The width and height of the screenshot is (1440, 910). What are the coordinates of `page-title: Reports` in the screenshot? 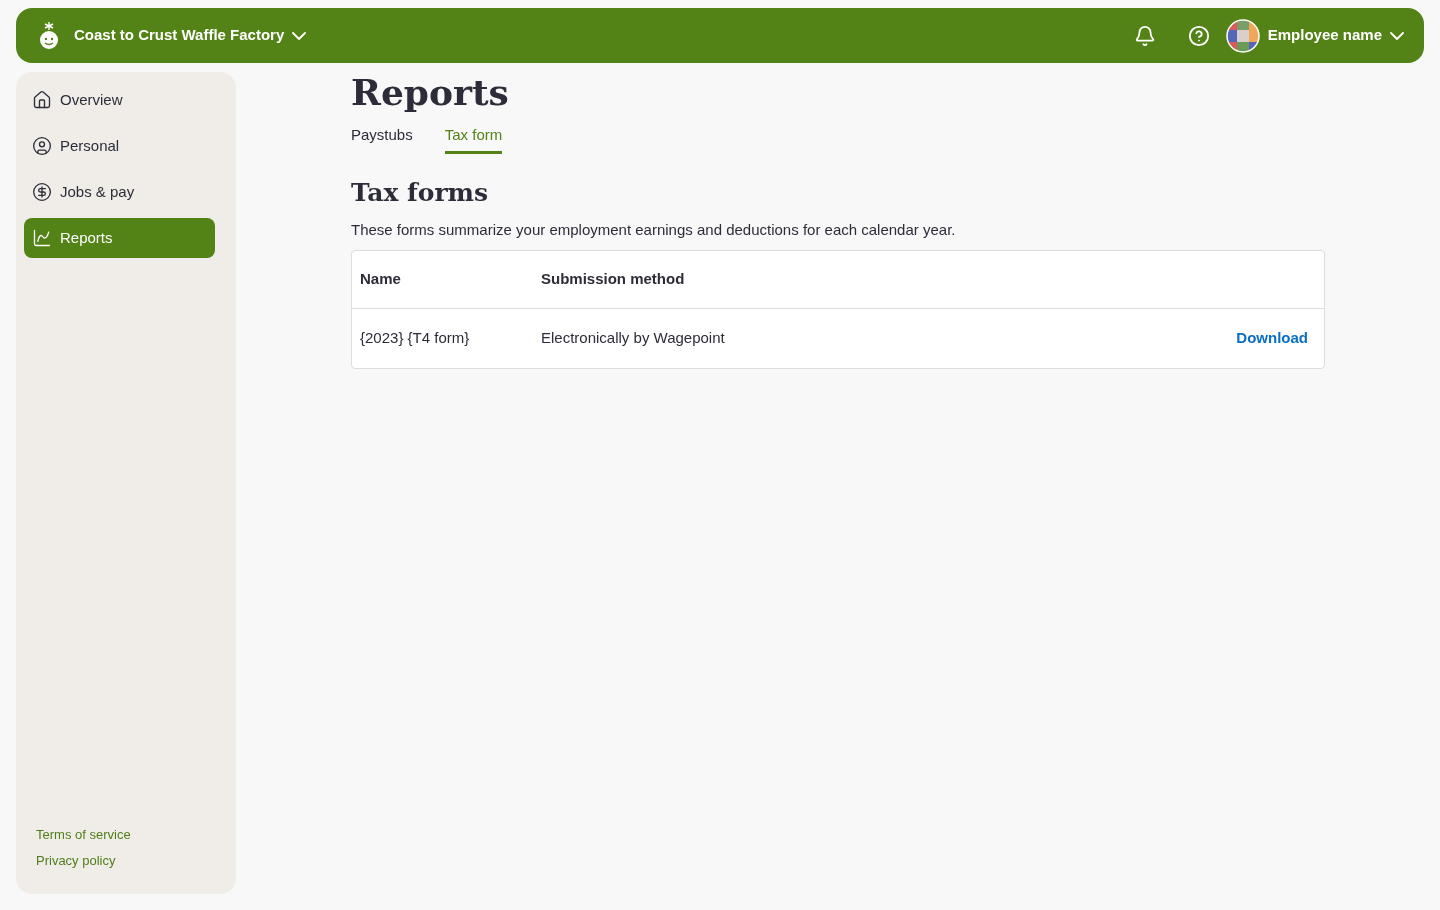 It's located at (430, 92).